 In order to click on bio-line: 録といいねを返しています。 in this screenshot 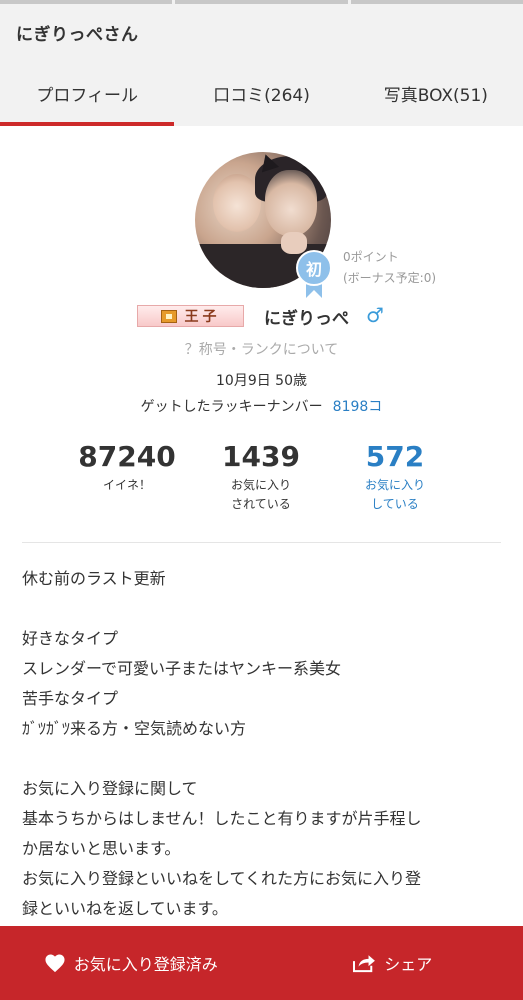, I will do `click(125, 908)`.